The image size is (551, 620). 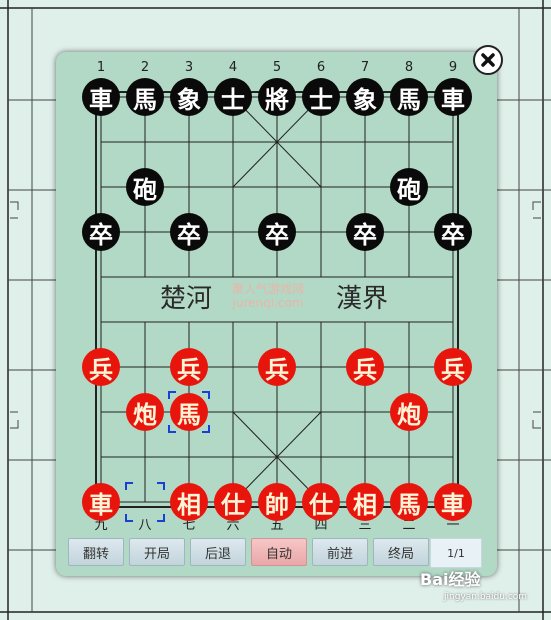 I want to click on file-label-bottom: 八, so click(x=145, y=525).